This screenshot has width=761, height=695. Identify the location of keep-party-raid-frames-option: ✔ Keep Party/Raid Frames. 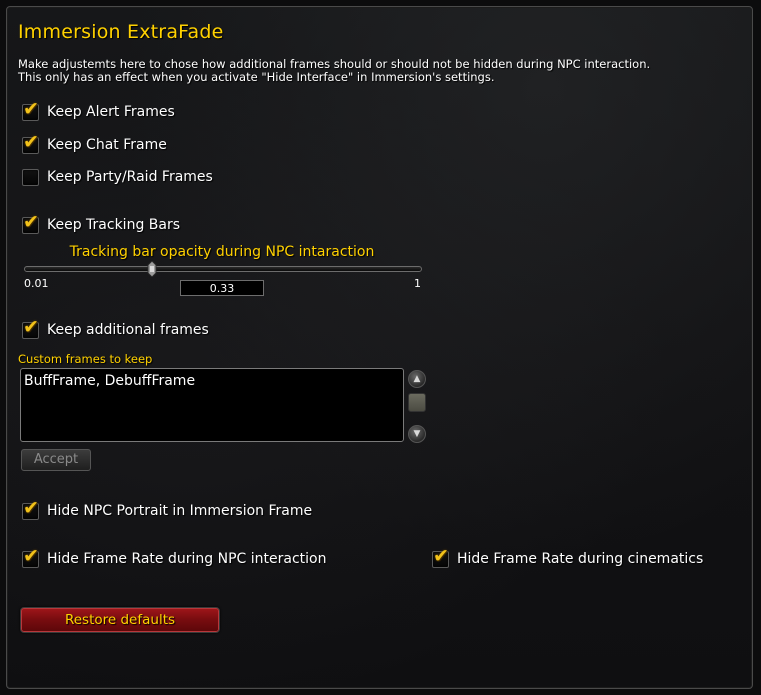
(117, 177).